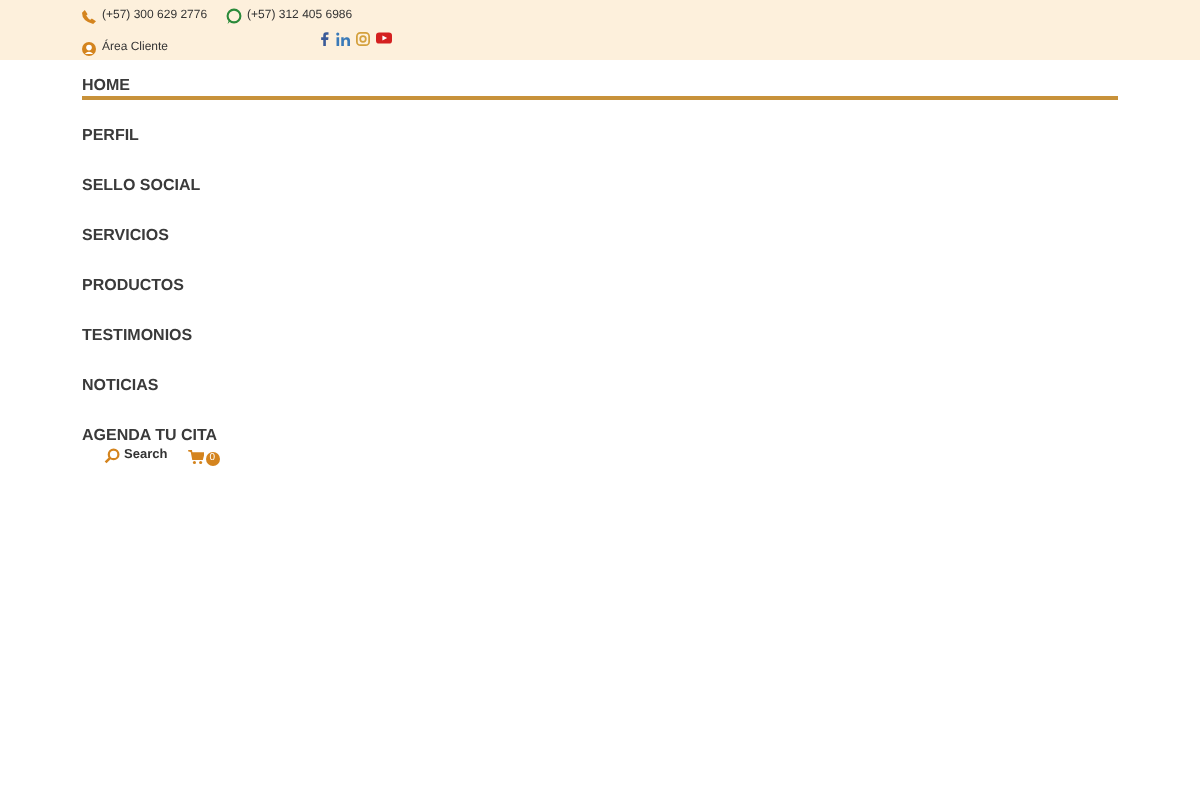  I want to click on menu-item: SERVICIOS, so click(125, 235).